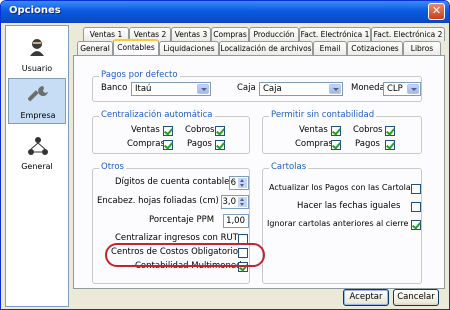  I want to click on digitos-label: Dígitos de cuenta contable, so click(172, 182).